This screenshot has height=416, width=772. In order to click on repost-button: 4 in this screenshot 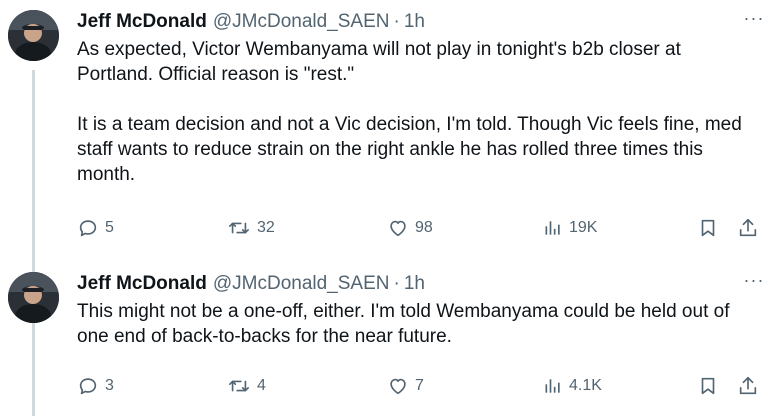, I will do `click(246, 386)`.